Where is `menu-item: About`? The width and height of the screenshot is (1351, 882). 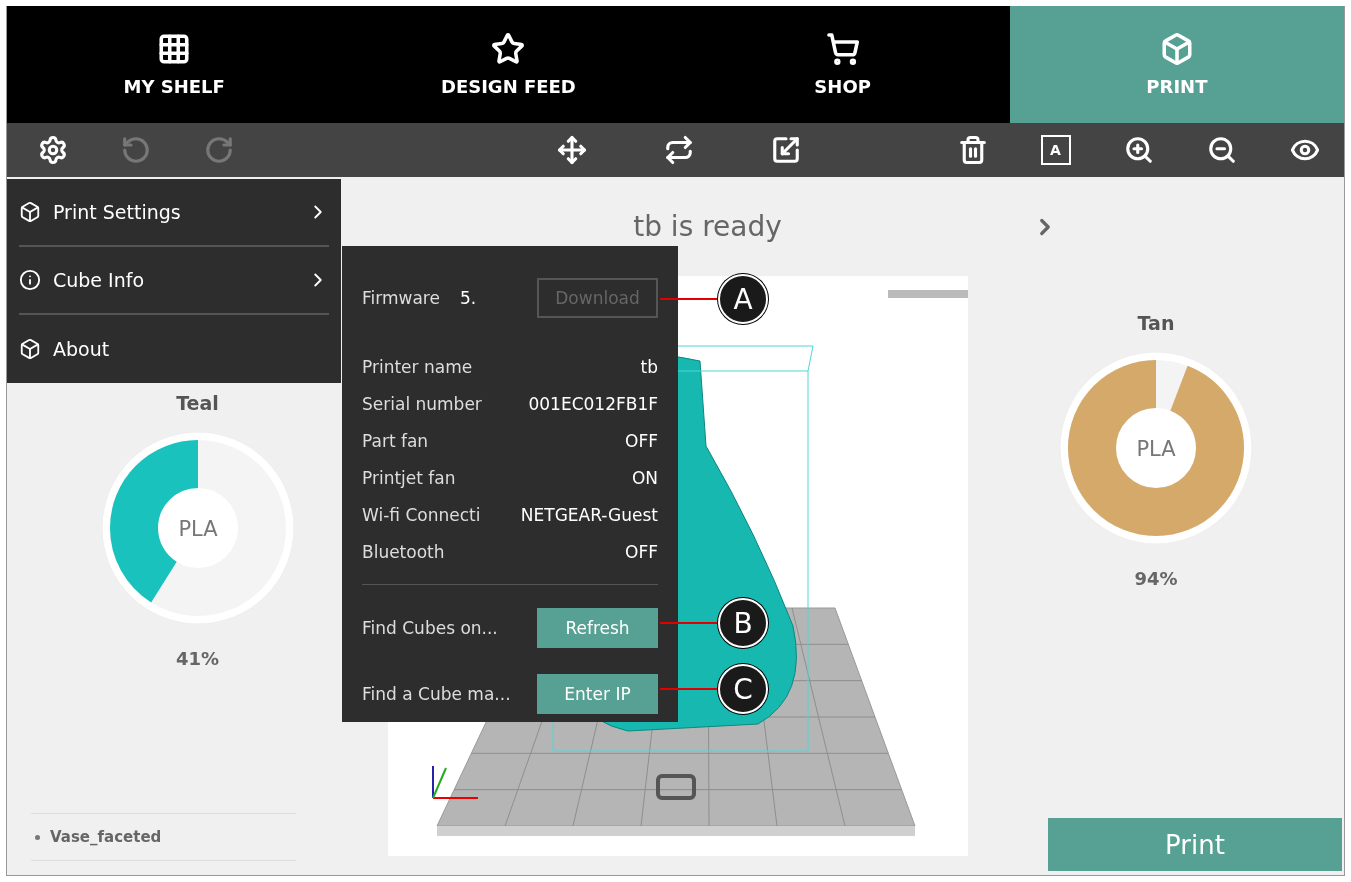
menu-item: About is located at coordinates (174, 349).